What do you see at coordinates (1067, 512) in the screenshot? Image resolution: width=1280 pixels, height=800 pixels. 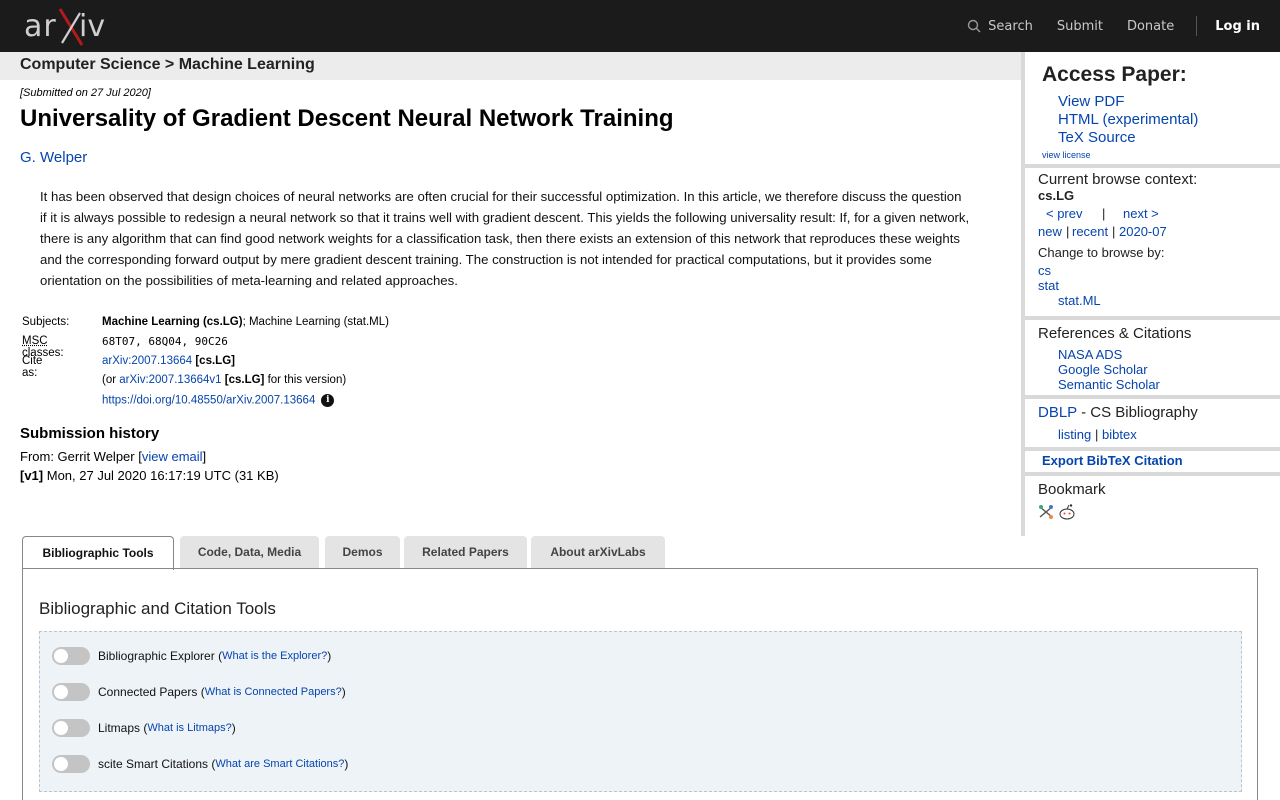 I see `reddit-icon` at bounding box center [1067, 512].